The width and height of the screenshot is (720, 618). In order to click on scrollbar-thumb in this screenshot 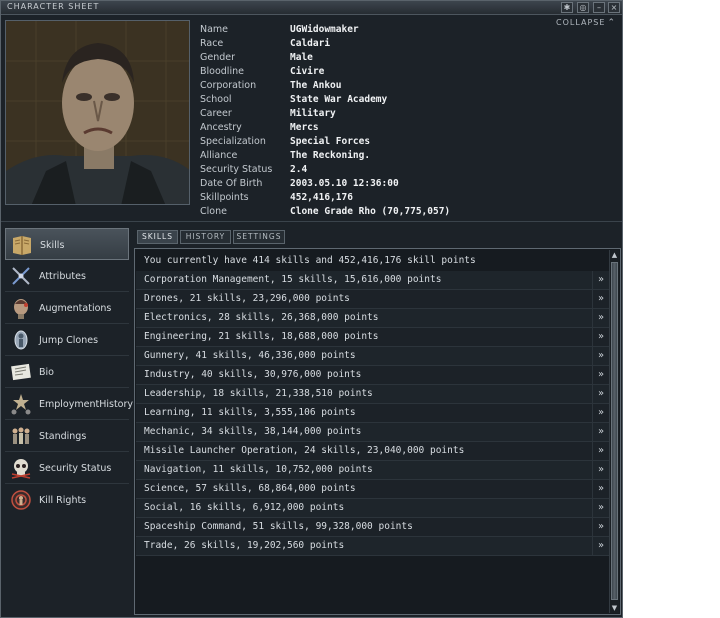, I will do `click(614, 431)`.